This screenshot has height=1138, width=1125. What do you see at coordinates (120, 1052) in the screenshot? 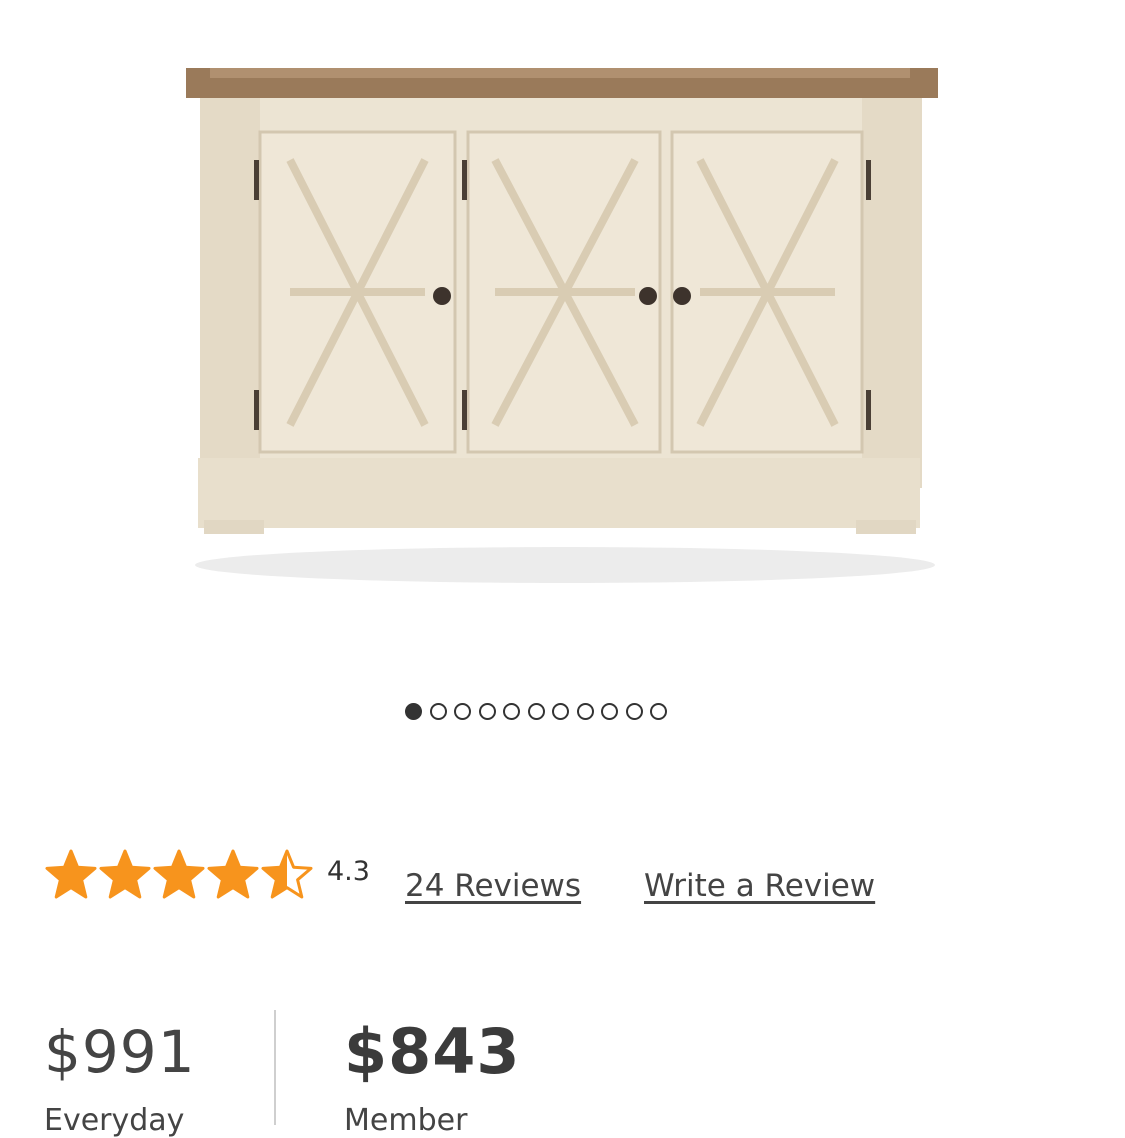
I see `everyday-price: $991` at bounding box center [120, 1052].